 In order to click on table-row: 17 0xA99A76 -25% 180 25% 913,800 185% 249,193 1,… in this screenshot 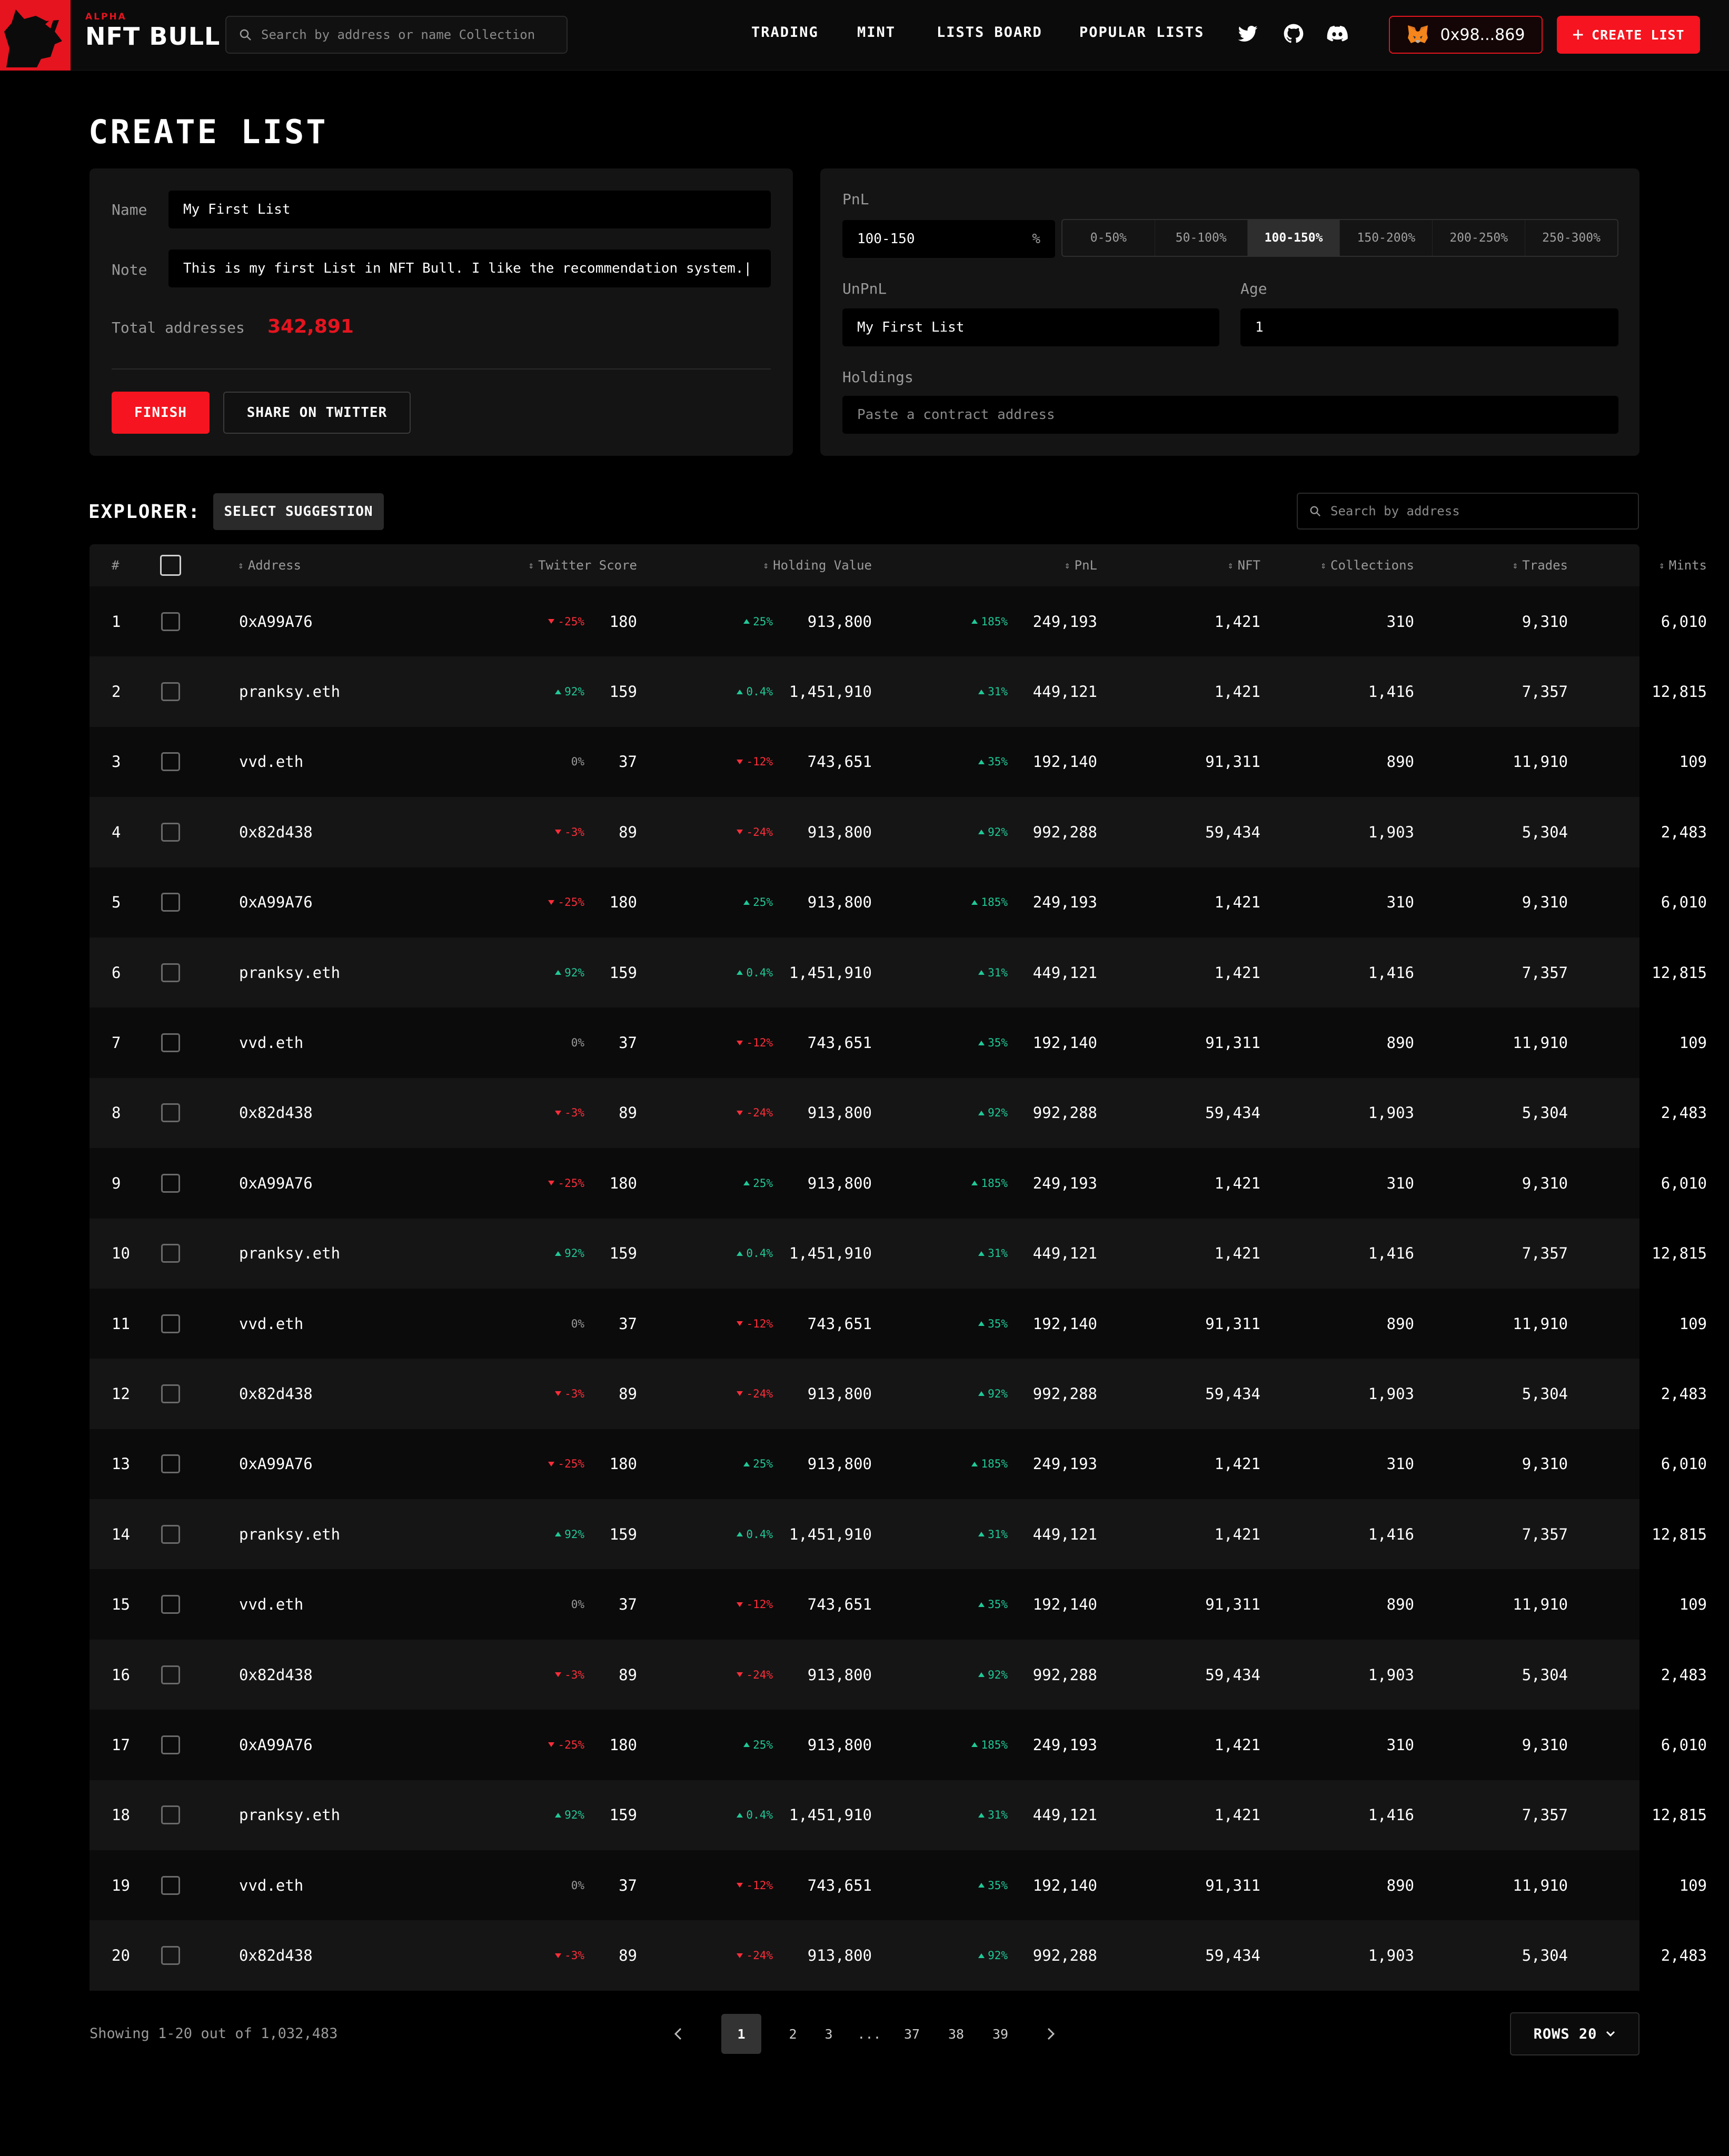, I will do `click(898, 1745)`.